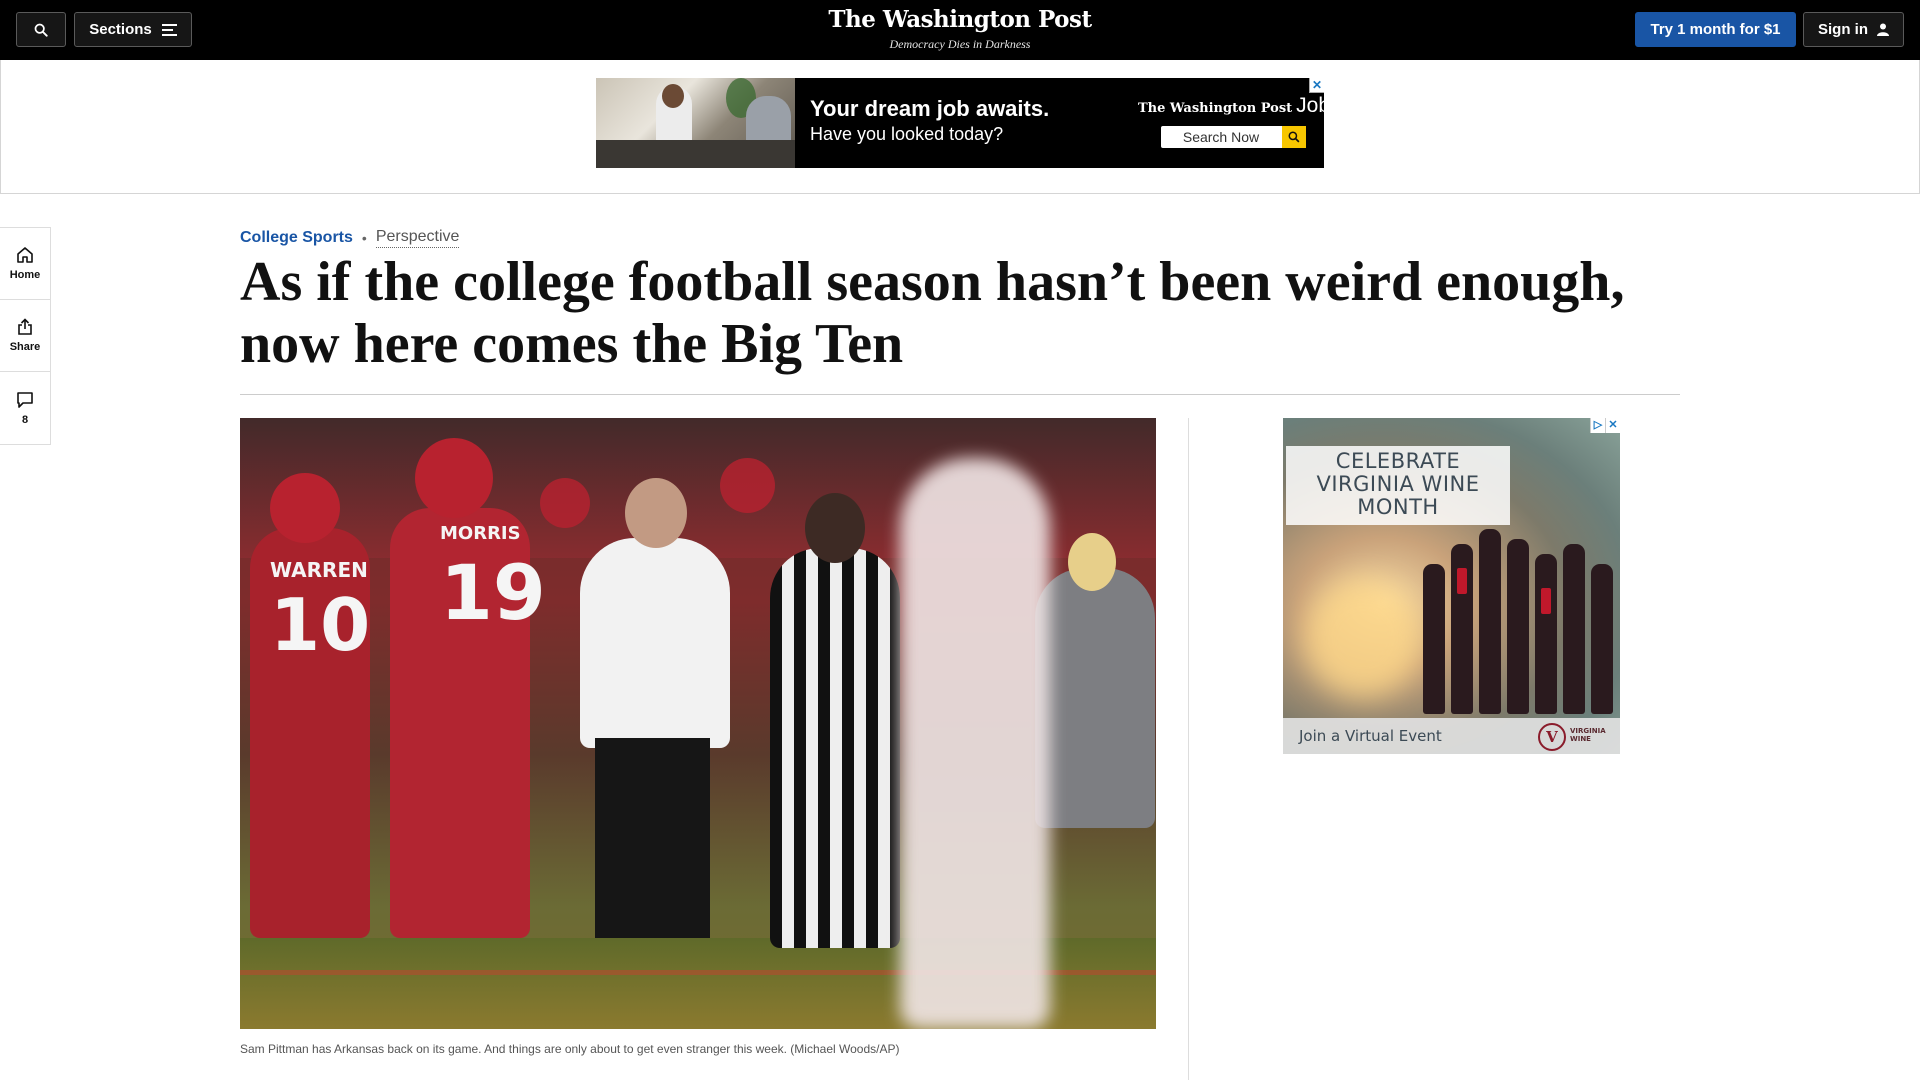  I want to click on left-action-rail: Home Share 8, so click(25, 336).